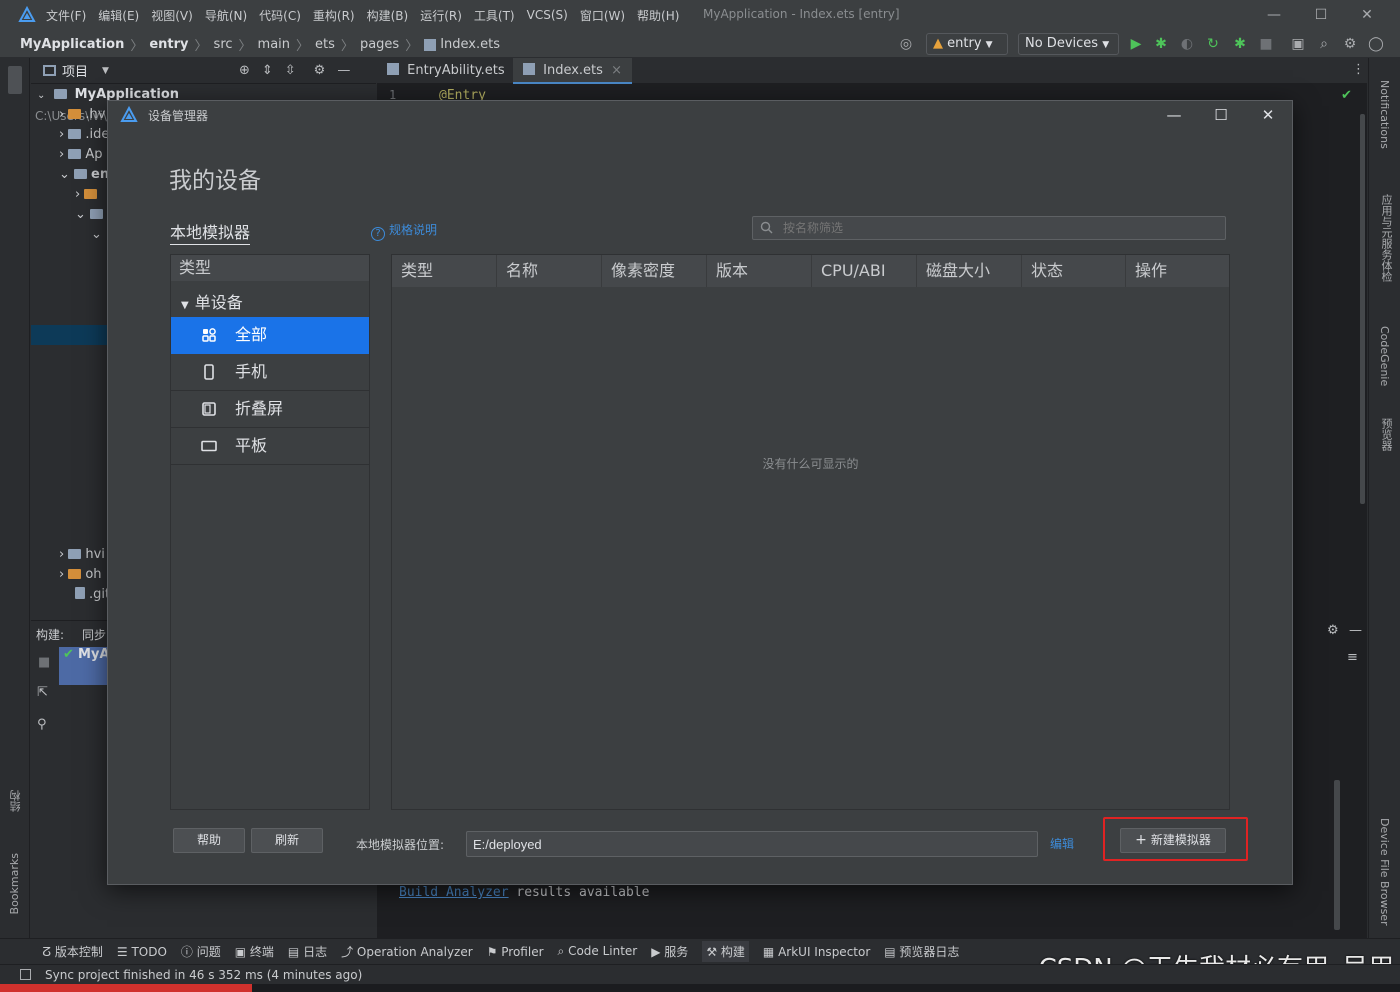 The height and width of the screenshot is (992, 1400). I want to click on type-item-all: 全部, so click(270, 335).